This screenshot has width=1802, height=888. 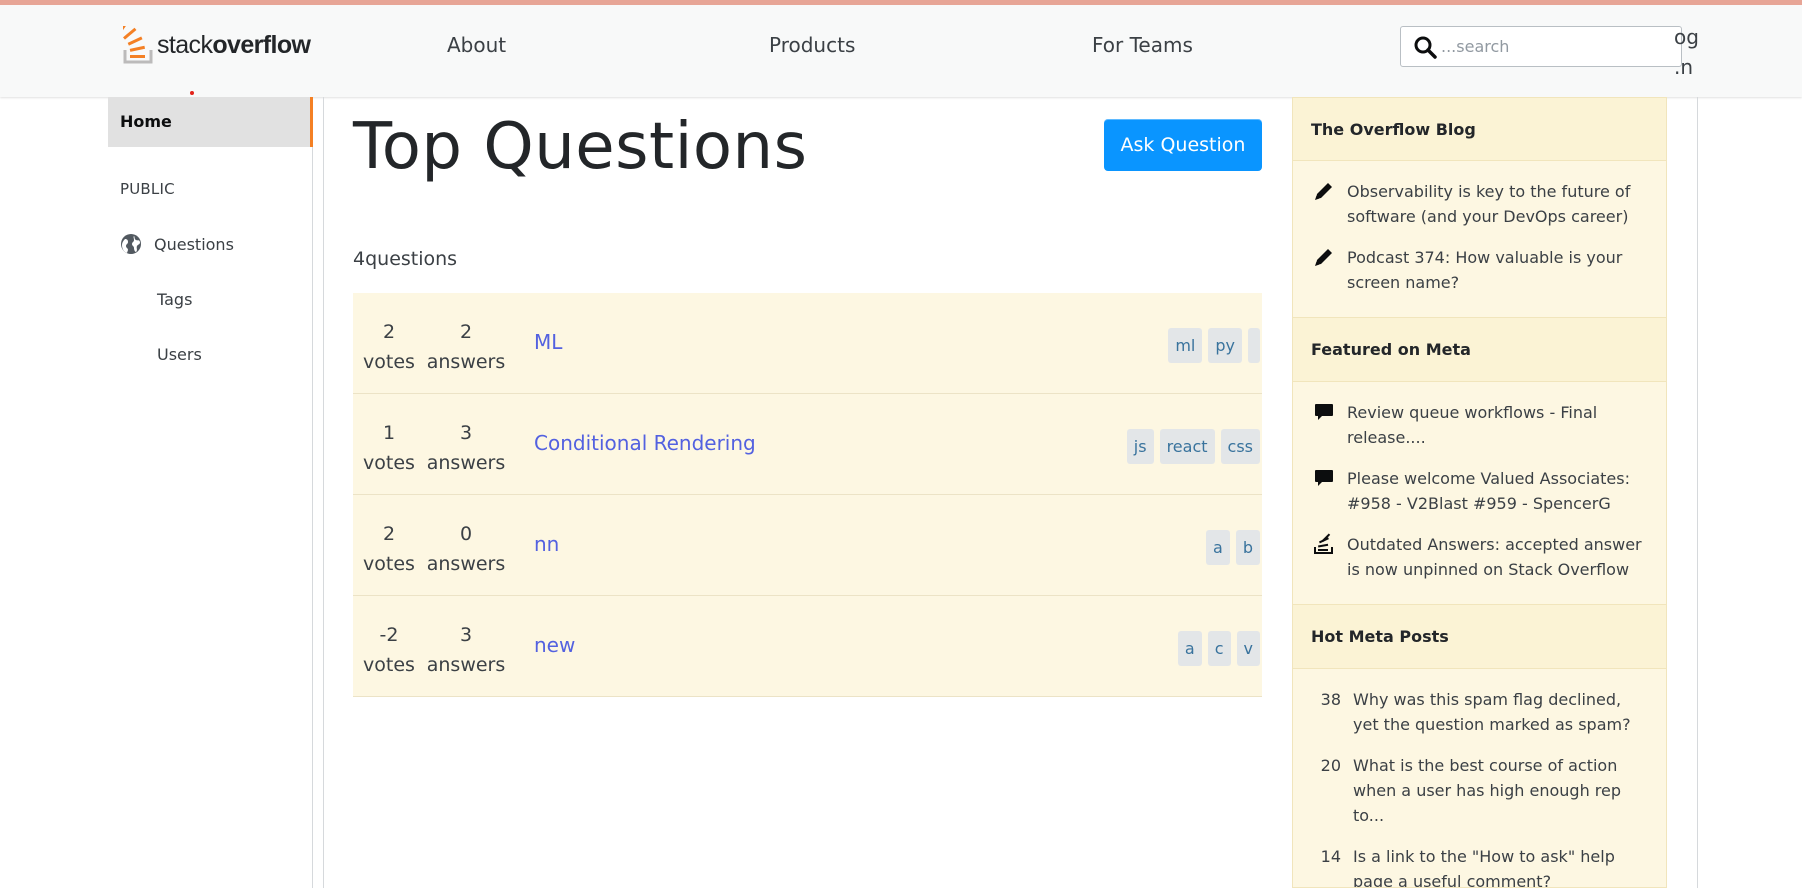 What do you see at coordinates (389, 650) in the screenshot?
I see `vote-count: -2 votes` at bounding box center [389, 650].